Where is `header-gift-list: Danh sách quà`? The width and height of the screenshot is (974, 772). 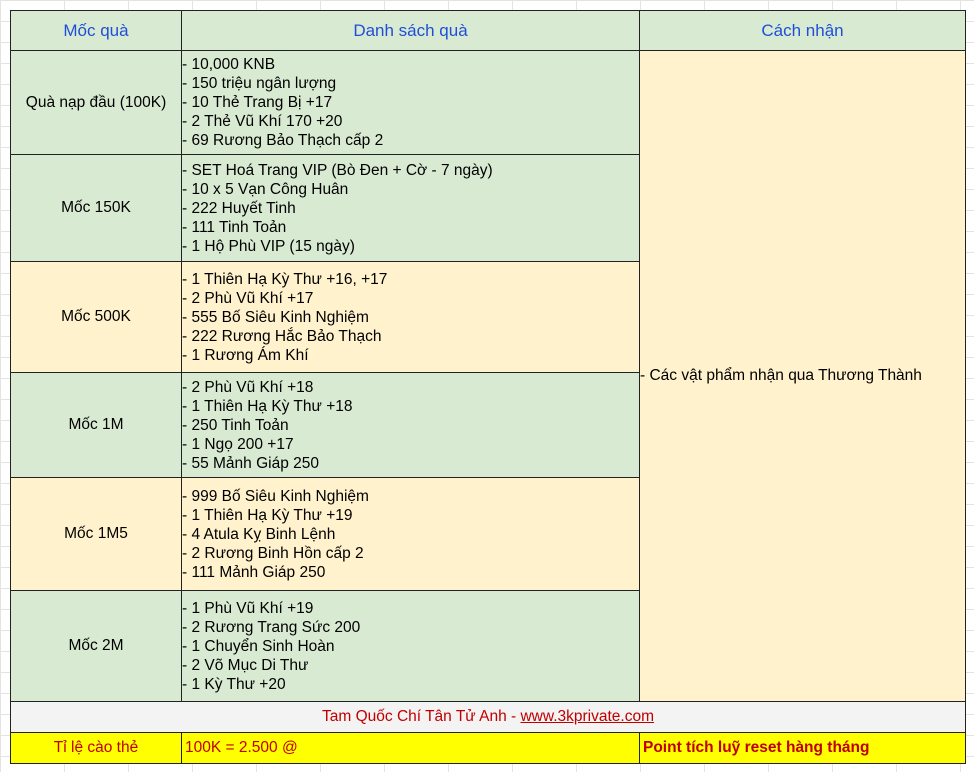 header-gift-list: Danh sách quà is located at coordinates (410, 30).